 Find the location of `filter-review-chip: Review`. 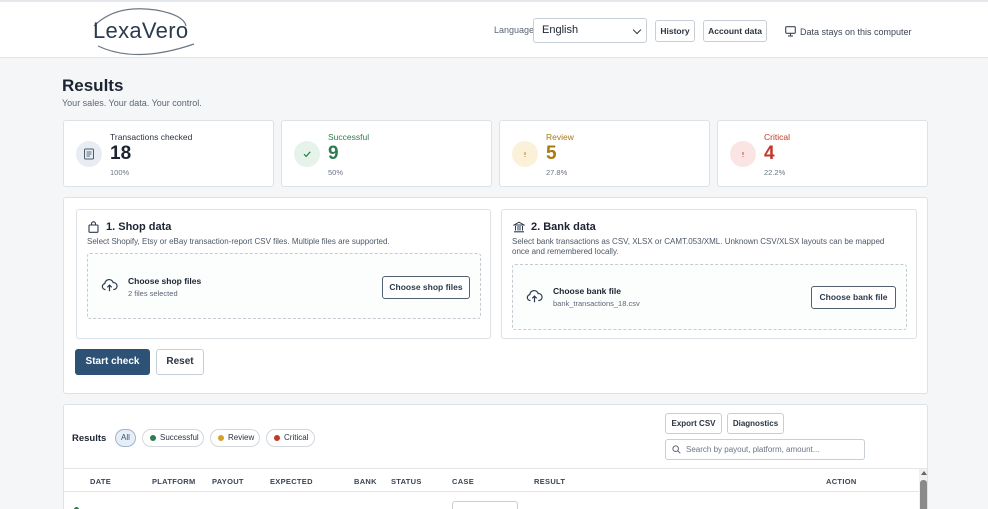

filter-review-chip: Review is located at coordinates (235, 438).